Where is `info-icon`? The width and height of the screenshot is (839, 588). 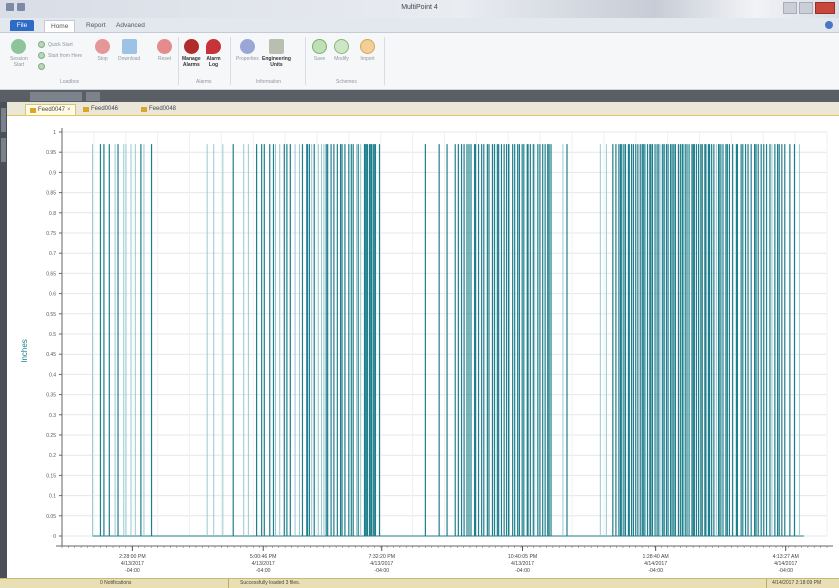
info-icon is located at coordinates (247, 46).